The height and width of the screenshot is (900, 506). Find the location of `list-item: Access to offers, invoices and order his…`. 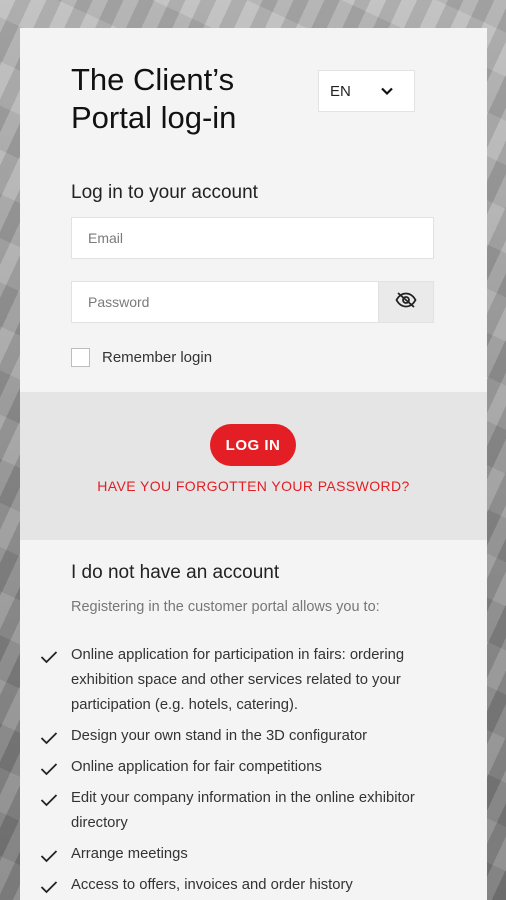

list-item: Access to offers, invoices and order his… is located at coordinates (253, 885).